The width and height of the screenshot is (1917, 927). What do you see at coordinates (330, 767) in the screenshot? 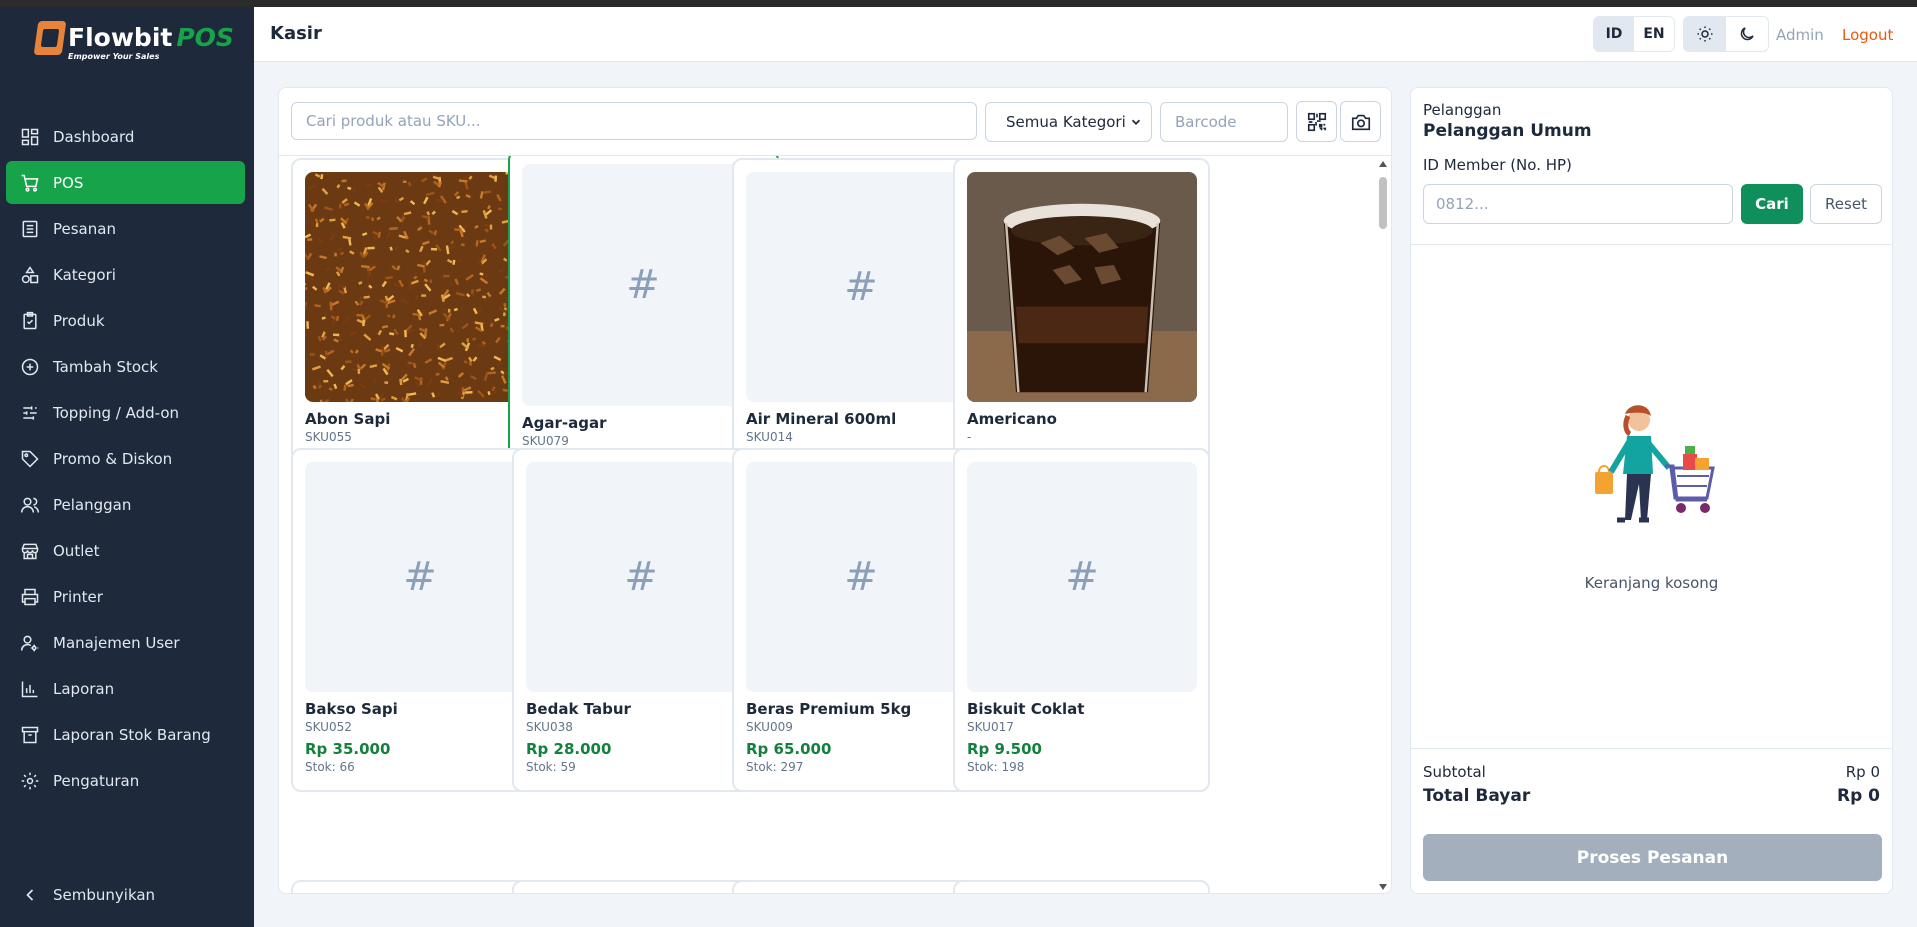
I see `product-stock: Stok: 66` at bounding box center [330, 767].